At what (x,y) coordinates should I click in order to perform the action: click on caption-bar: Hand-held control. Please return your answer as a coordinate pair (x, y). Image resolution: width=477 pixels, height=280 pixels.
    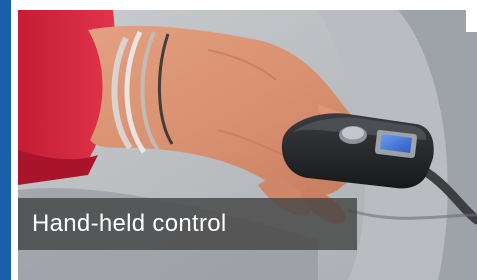
    Looking at the image, I should click on (187, 224).